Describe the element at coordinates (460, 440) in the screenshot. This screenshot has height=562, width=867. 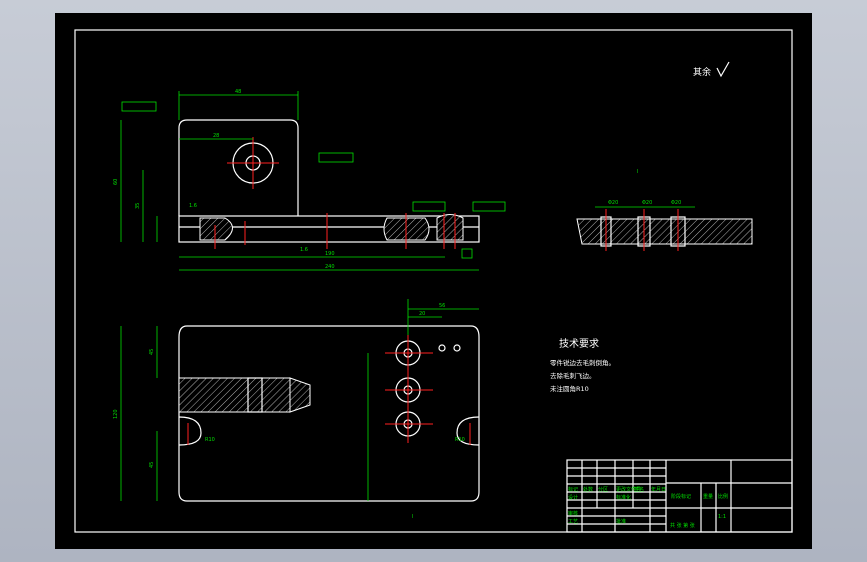
I see `dim-plan-s2: R10` at that location.